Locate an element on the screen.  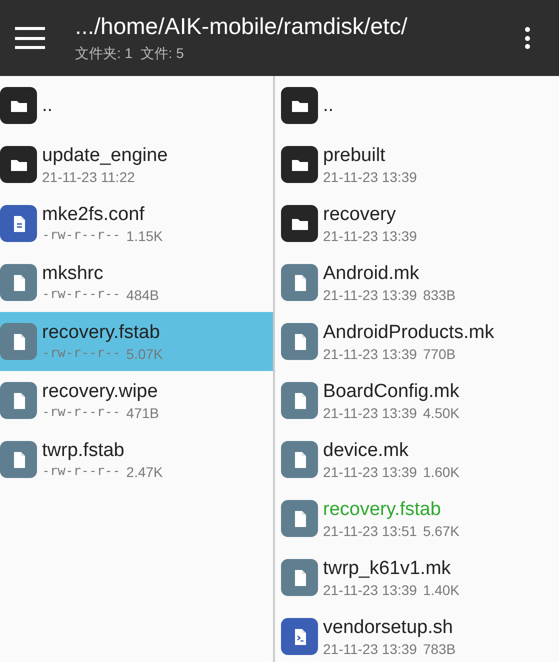
file-row: recovery 21-11-23 13:39 is located at coordinates (417, 223).